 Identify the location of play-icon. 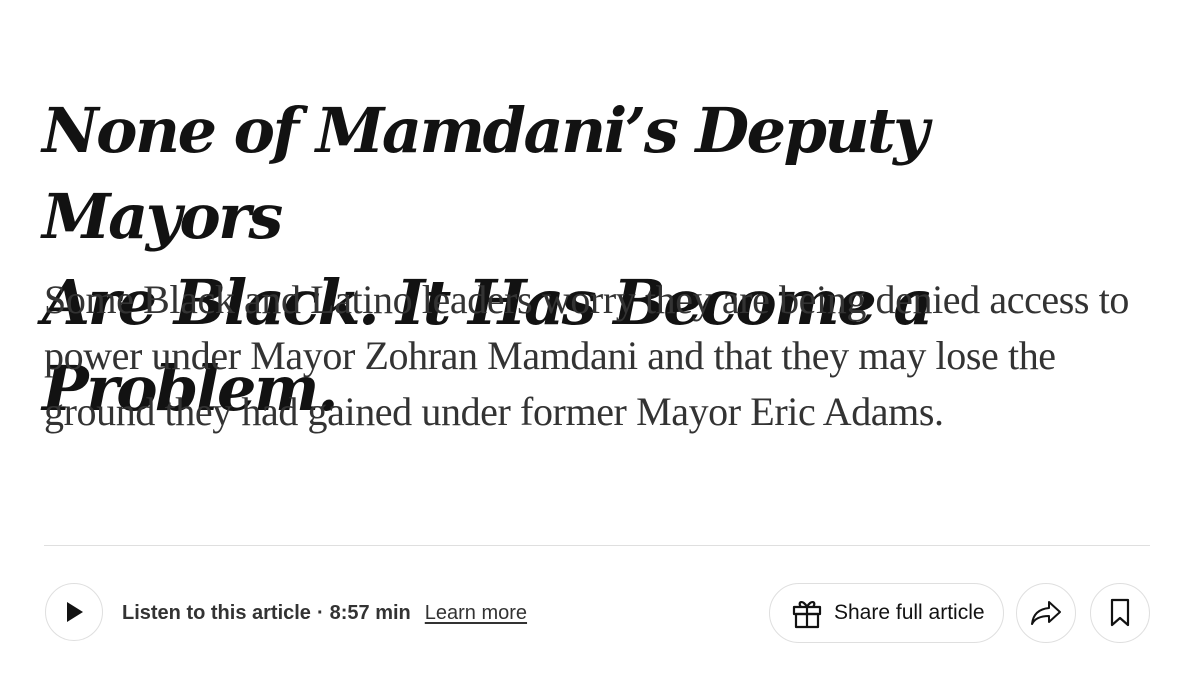
(75, 612).